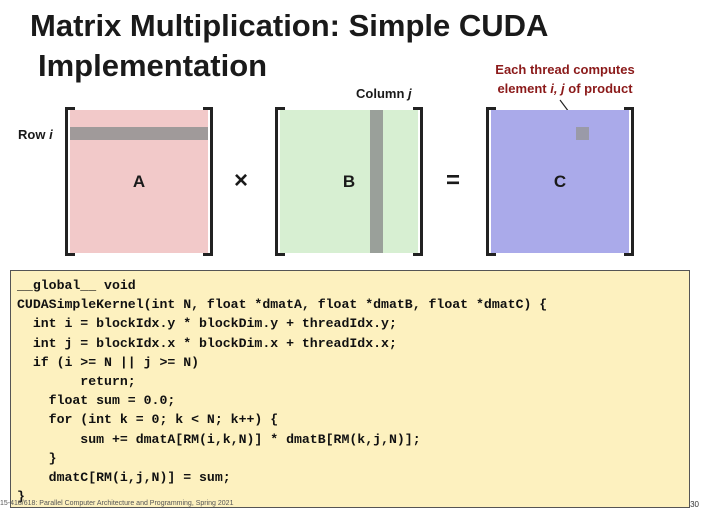 The image size is (707, 516). I want to click on matrix-b-name: B, so click(349, 181).